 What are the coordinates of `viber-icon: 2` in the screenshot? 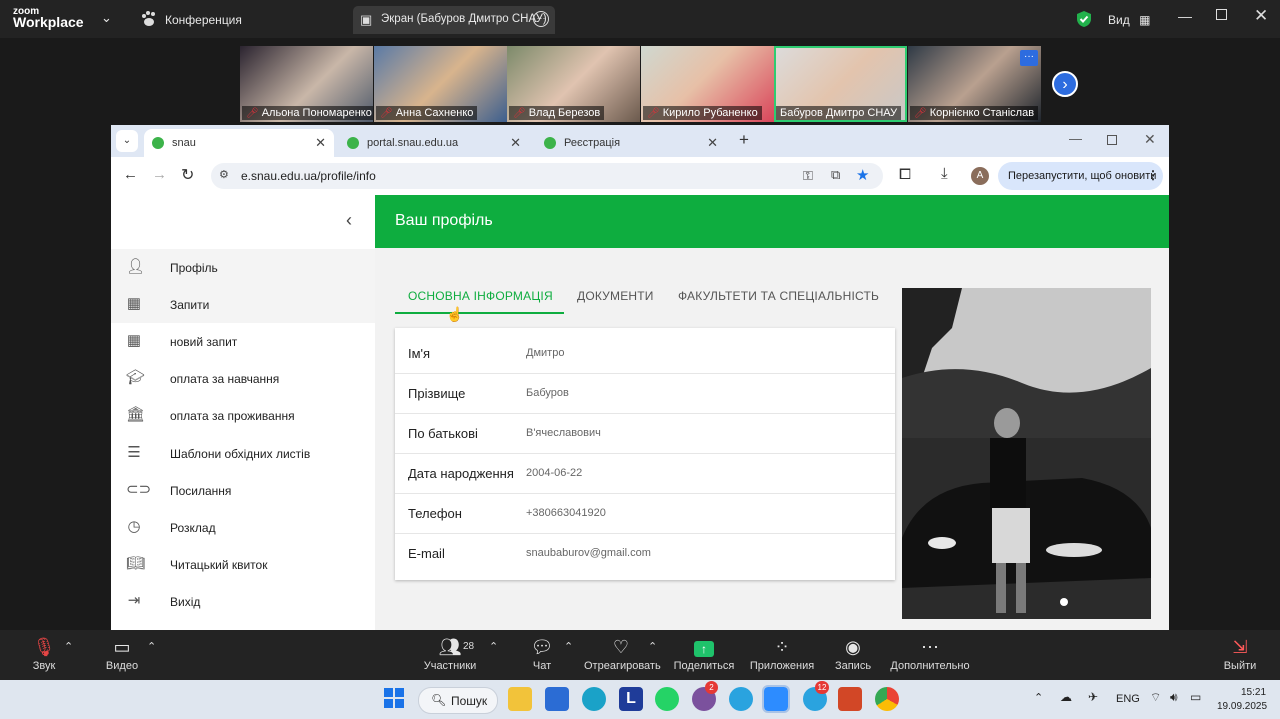 It's located at (705, 696).